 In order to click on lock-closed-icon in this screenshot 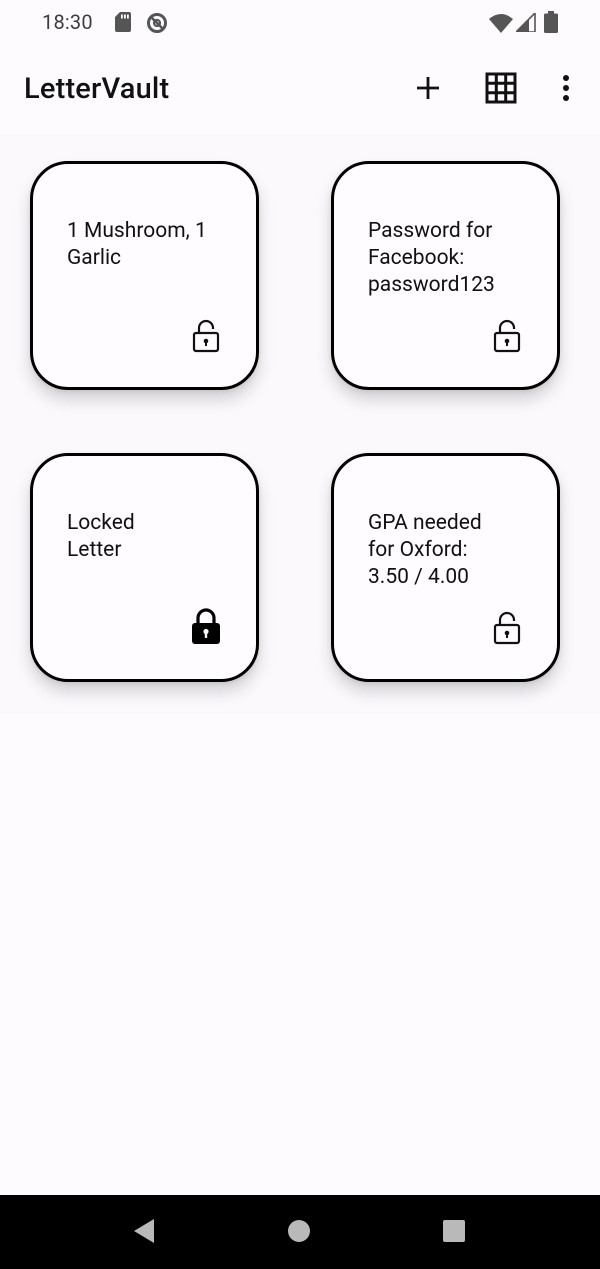, I will do `click(206, 626)`.